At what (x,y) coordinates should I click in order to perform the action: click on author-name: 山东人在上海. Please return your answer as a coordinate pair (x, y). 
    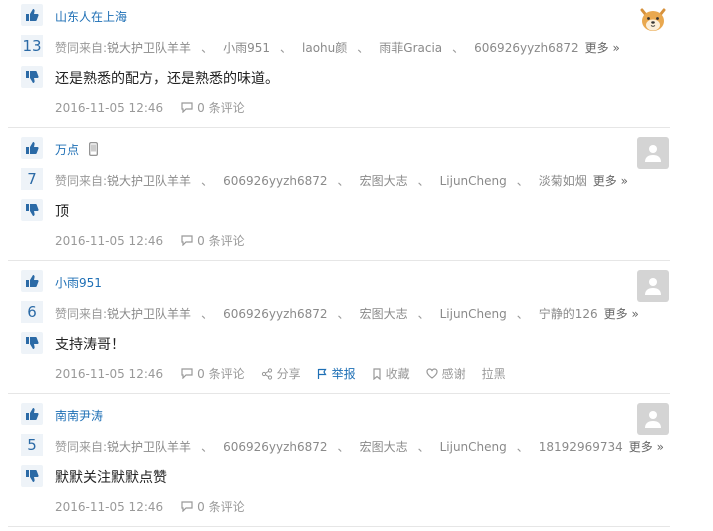
    Looking at the image, I should click on (91, 16).